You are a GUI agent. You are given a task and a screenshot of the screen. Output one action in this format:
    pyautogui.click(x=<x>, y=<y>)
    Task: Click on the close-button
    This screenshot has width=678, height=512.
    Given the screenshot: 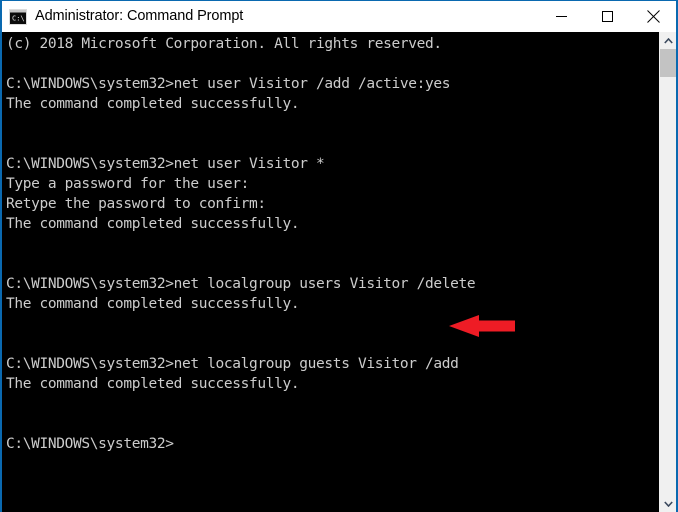 What is the action you would take?
    pyautogui.click(x=653, y=16)
    